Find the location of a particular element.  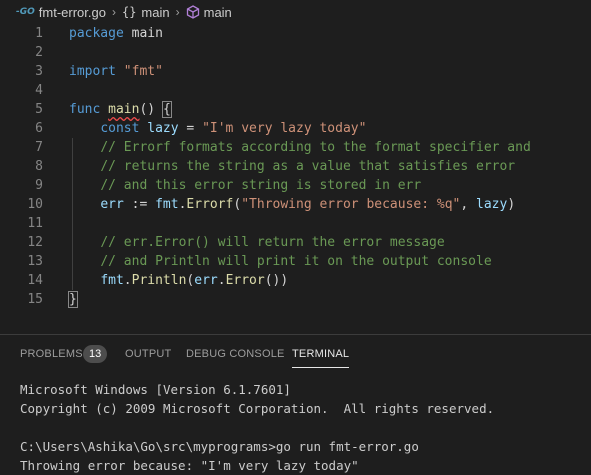

line-number: 1 is located at coordinates (39, 33).